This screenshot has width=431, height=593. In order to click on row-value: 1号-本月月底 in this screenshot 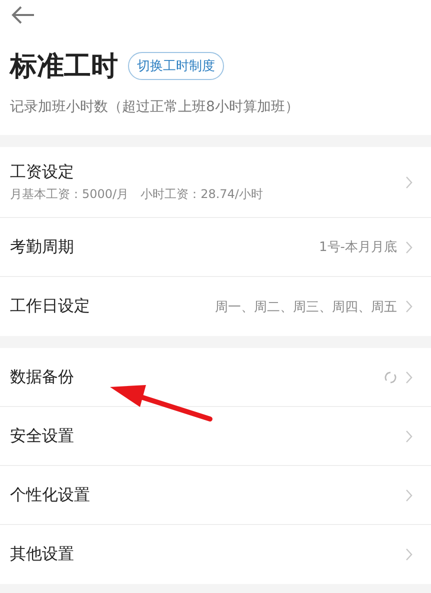, I will do `click(358, 247)`.